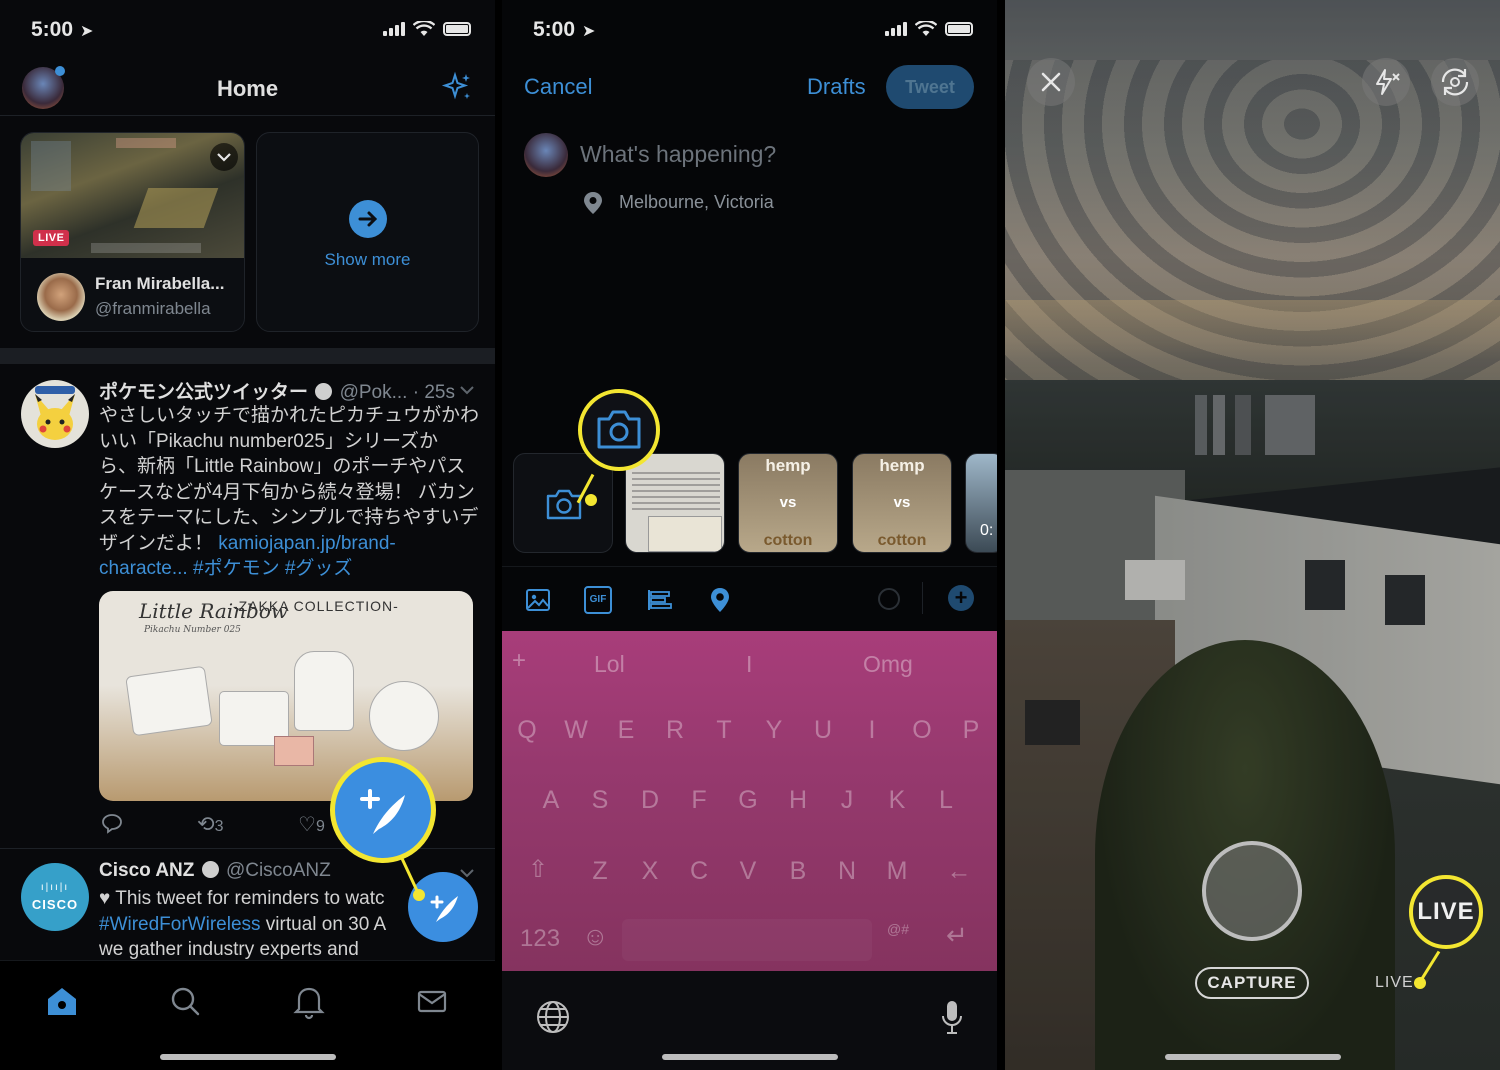 The image size is (1500, 1070). I want to click on tweet-line: いい「Pikachu number025」シリーズか, so click(269, 441).